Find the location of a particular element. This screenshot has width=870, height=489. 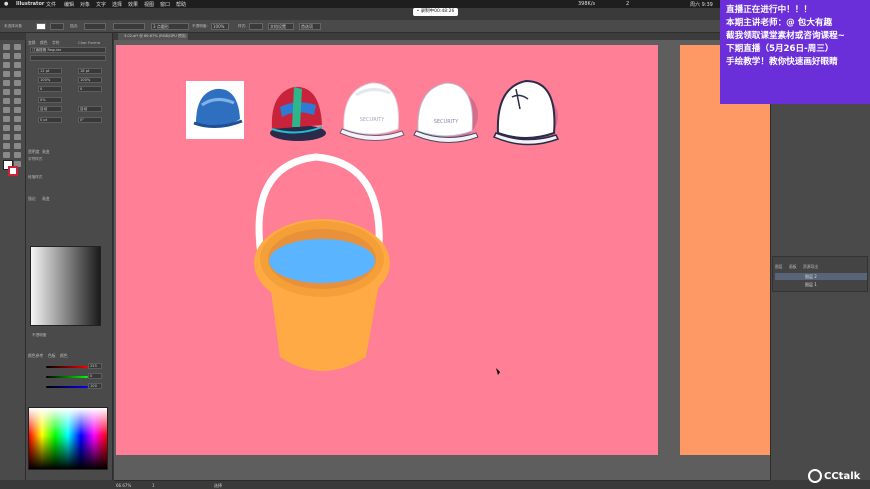

status-mode: 选择 is located at coordinates (218, 486).